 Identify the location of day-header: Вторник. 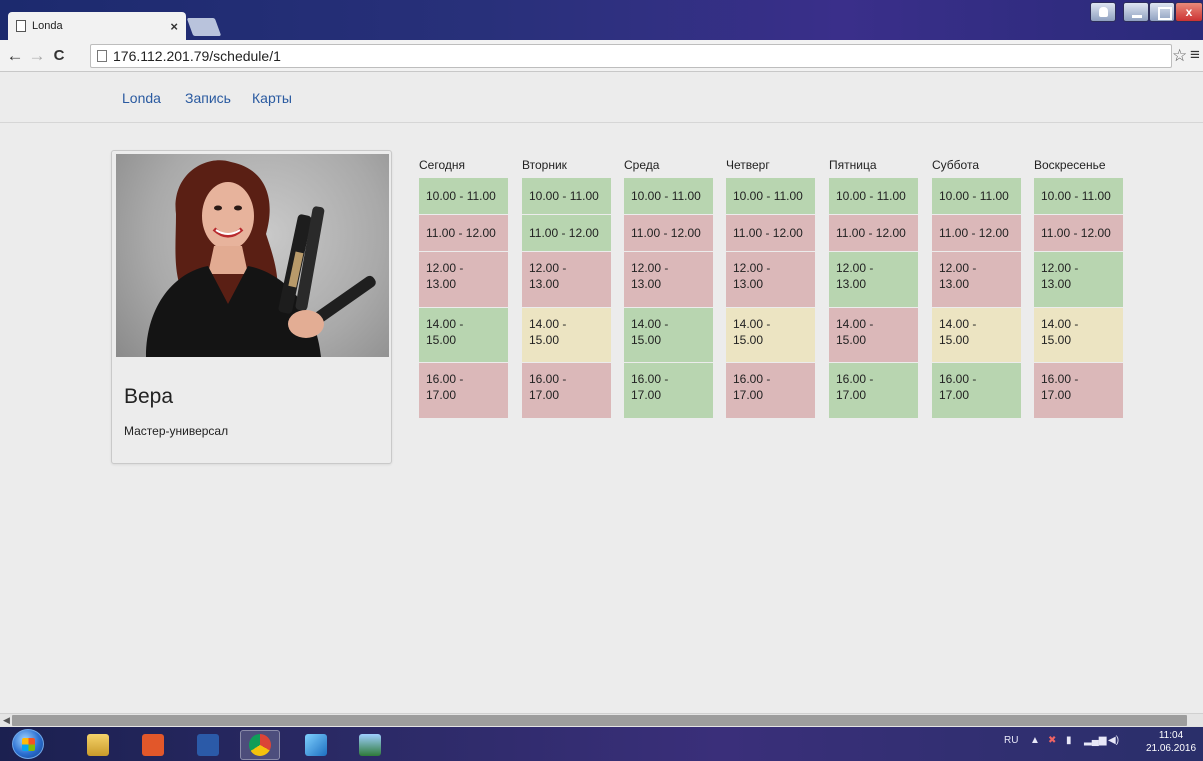
(544, 165).